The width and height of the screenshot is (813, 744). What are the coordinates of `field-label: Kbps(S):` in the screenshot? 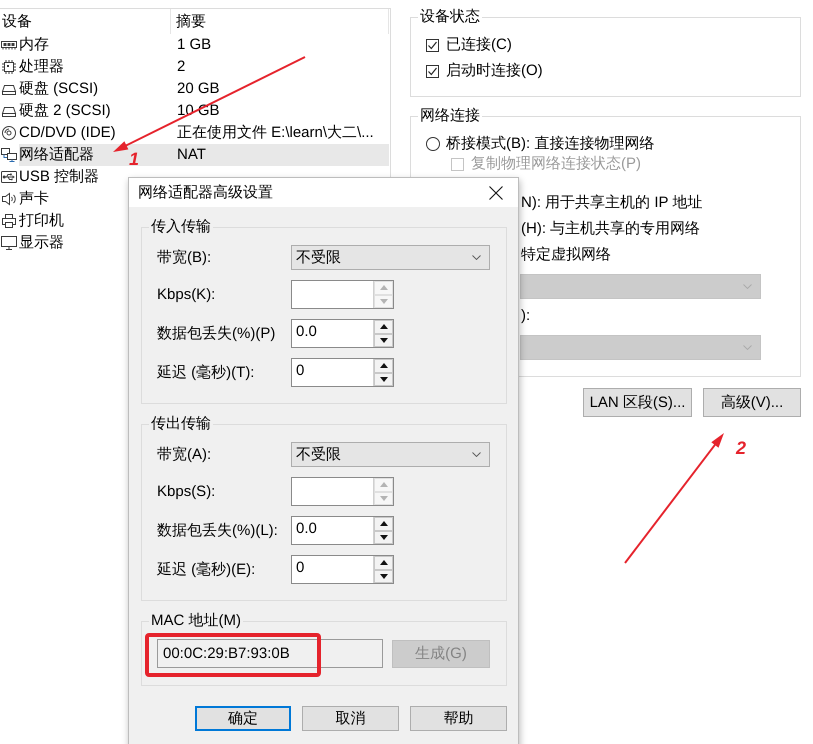 It's located at (186, 491).